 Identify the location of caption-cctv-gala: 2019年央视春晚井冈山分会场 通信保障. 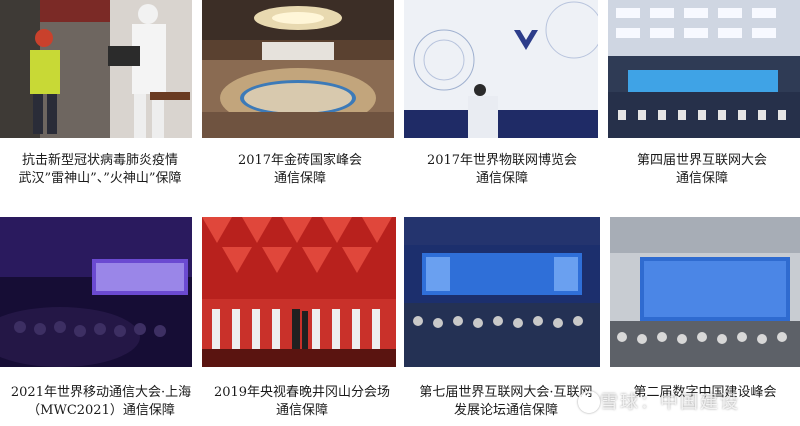
(302, 401).